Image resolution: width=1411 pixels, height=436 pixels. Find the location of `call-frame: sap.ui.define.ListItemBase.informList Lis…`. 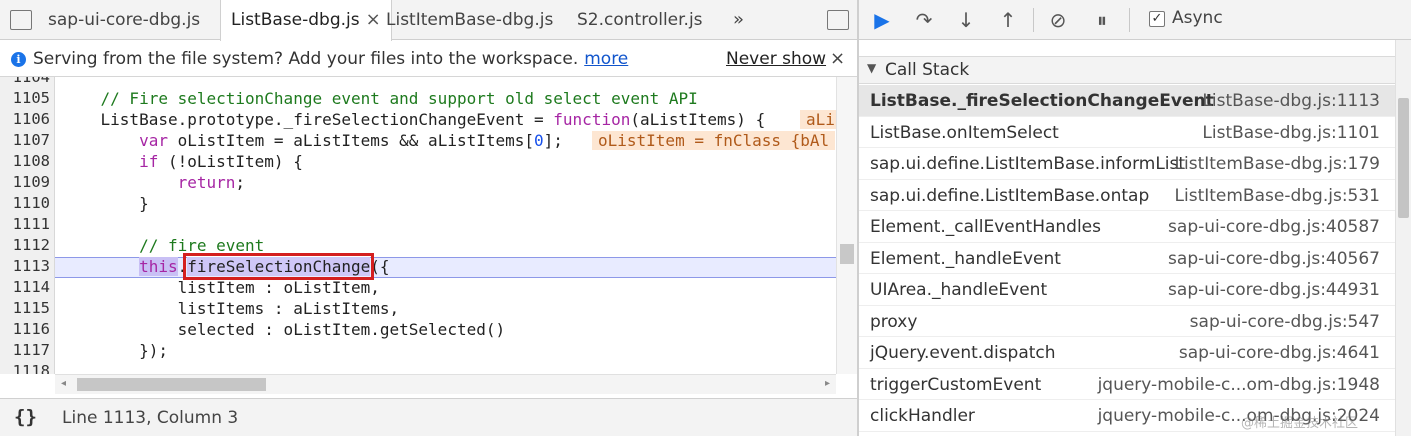

call-frame: sap.ui.define.ListItemBase.informList Lis… is located at coordinates (1127, 164).